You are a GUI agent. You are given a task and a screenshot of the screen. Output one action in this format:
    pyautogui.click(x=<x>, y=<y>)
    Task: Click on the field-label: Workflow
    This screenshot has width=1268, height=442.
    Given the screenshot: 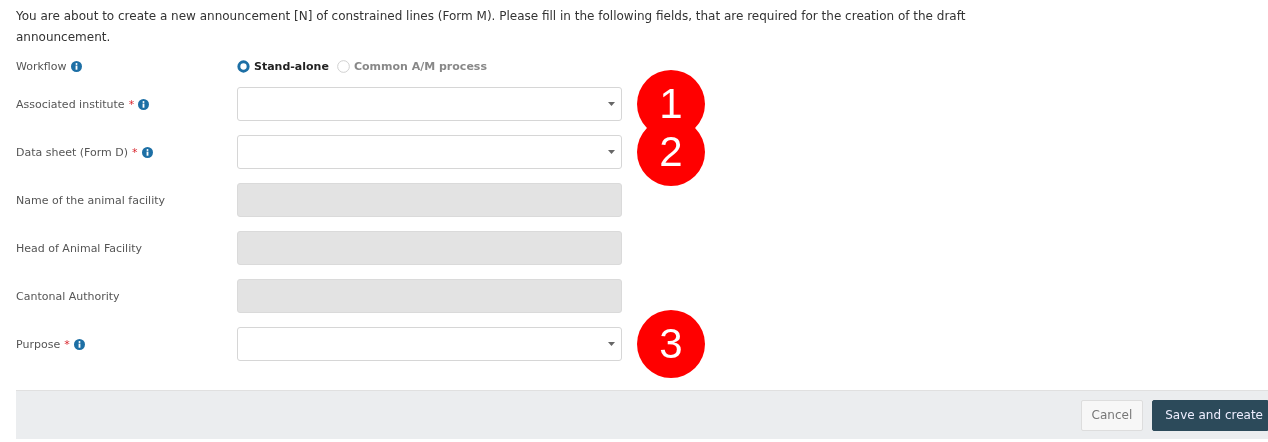 What is the action you would take?
    pyautogui.click(x=41, y=66)
    